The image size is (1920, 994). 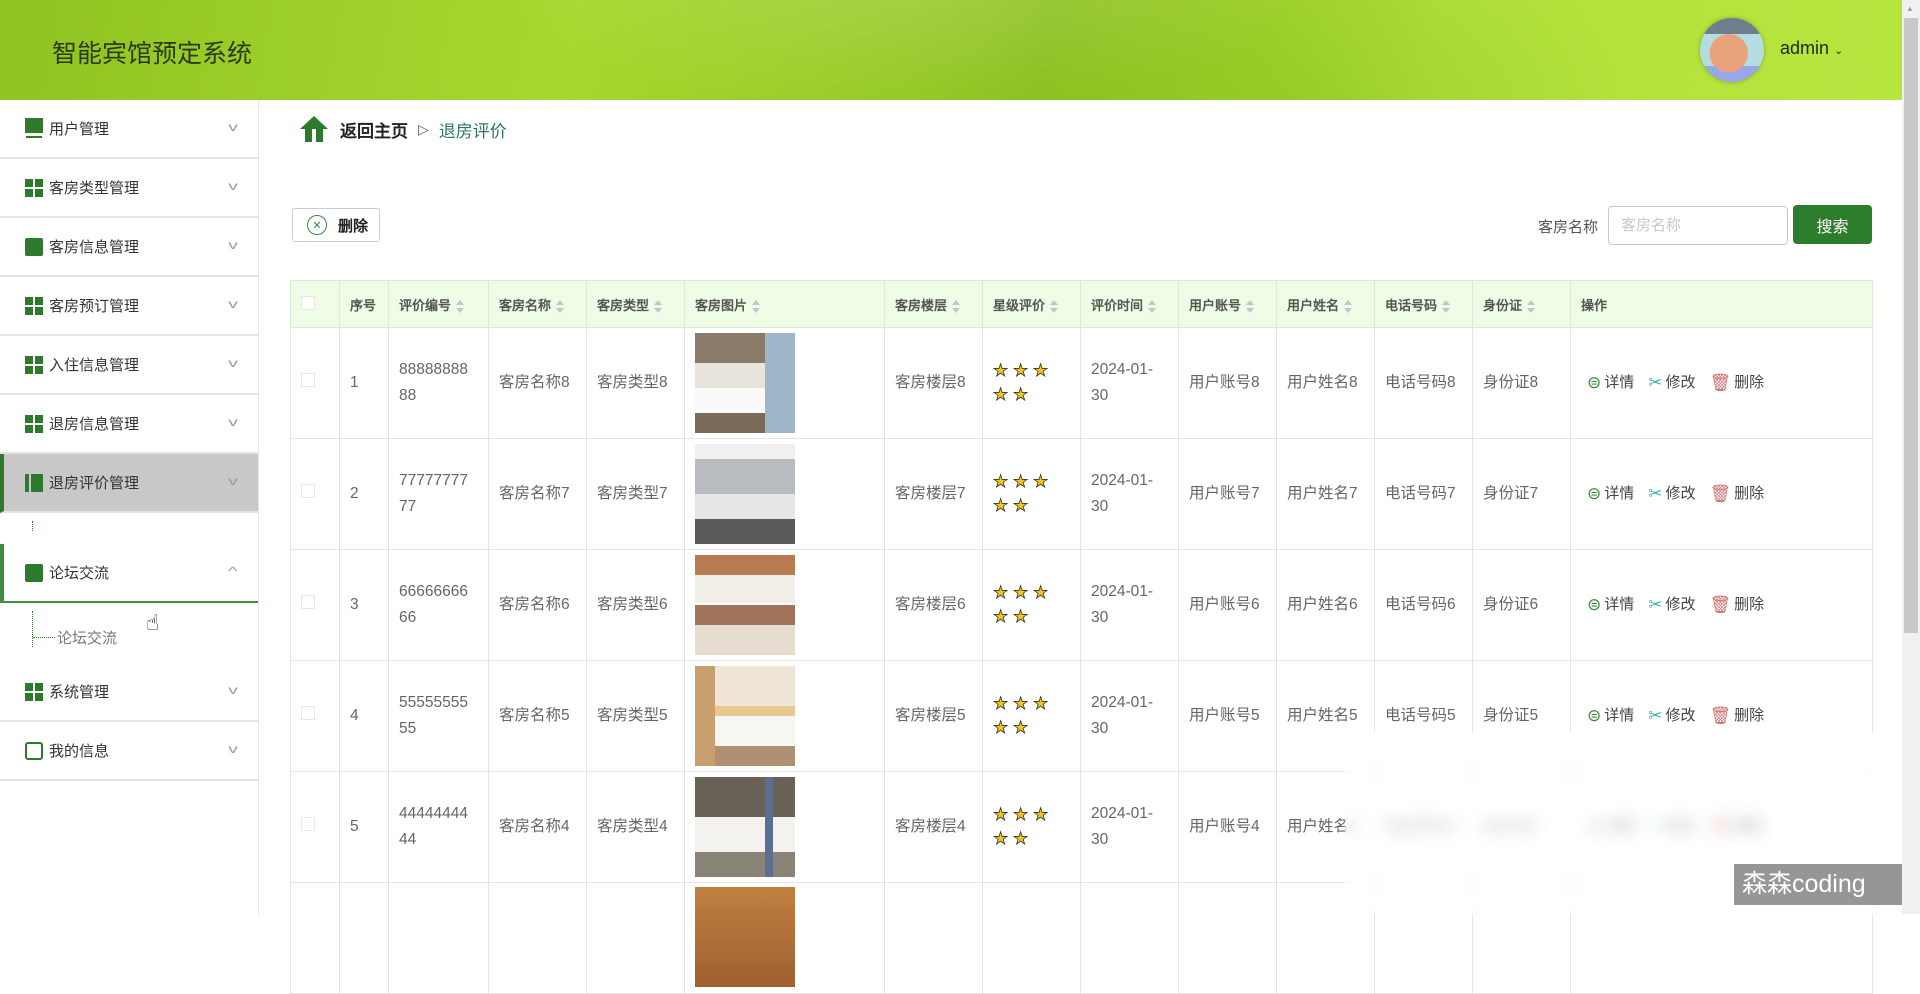 I want to click on select-all-checkbox, so click(x=308, y=302).